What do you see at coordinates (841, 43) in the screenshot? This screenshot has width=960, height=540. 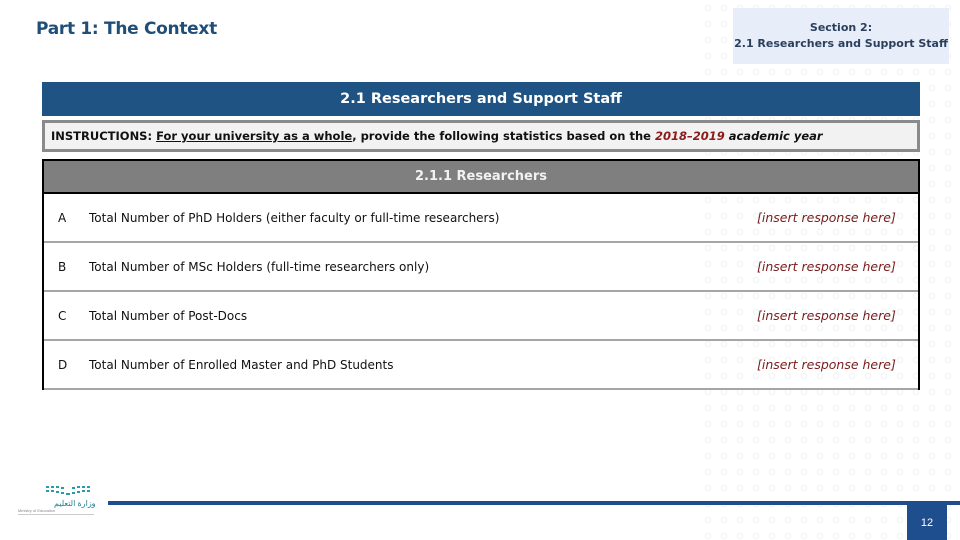 I see `section-name: 2.1 Researchers and Support Staff` at bounding box center [841, 43].